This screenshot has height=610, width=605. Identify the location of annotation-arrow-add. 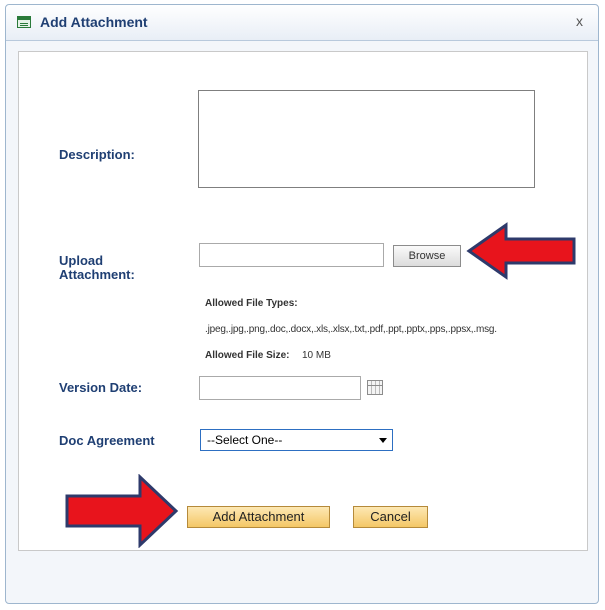
(122, 511).